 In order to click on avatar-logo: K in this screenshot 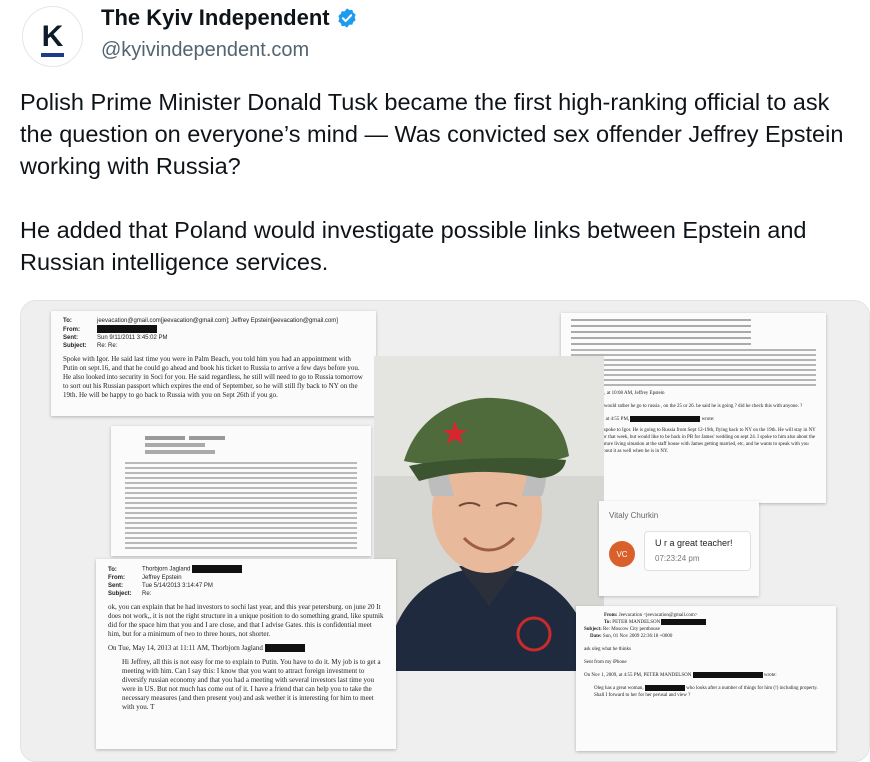, I will do `click(52, 38)`.